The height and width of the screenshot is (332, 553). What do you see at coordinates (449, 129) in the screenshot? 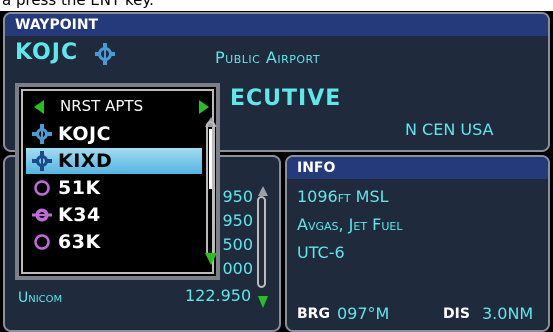
I see `waypoint-region: N CEN USA` at bounding box center [449, 129].